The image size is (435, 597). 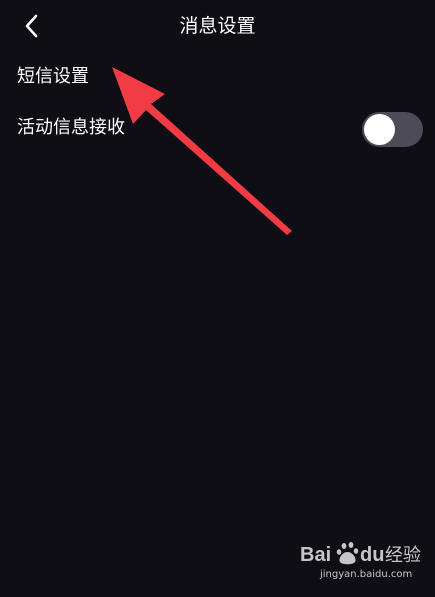 I want to click on sms-settings-label: 短信设置, so click(x=53, y=76).